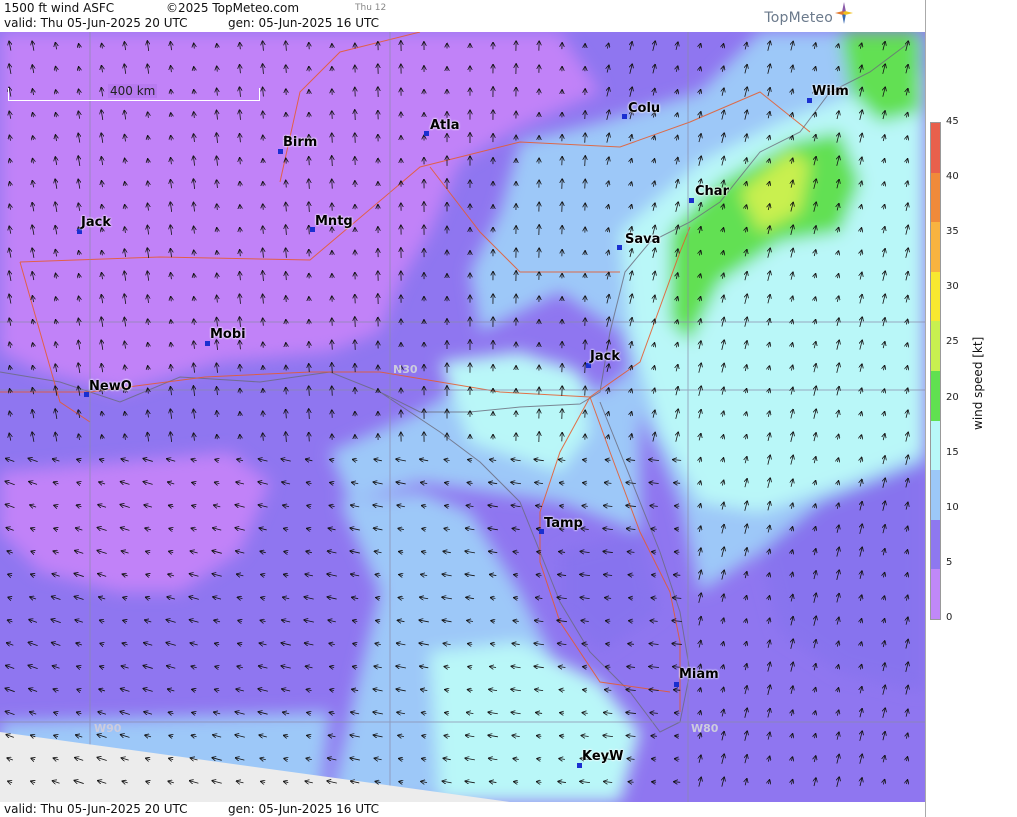 The image size is (1017, 817). What do you see at coordinates (304, 23) in the screenshot?
I see `generated-time: gen: 05-Jun-2025 16 UTC` at bounding box center [304, 23].